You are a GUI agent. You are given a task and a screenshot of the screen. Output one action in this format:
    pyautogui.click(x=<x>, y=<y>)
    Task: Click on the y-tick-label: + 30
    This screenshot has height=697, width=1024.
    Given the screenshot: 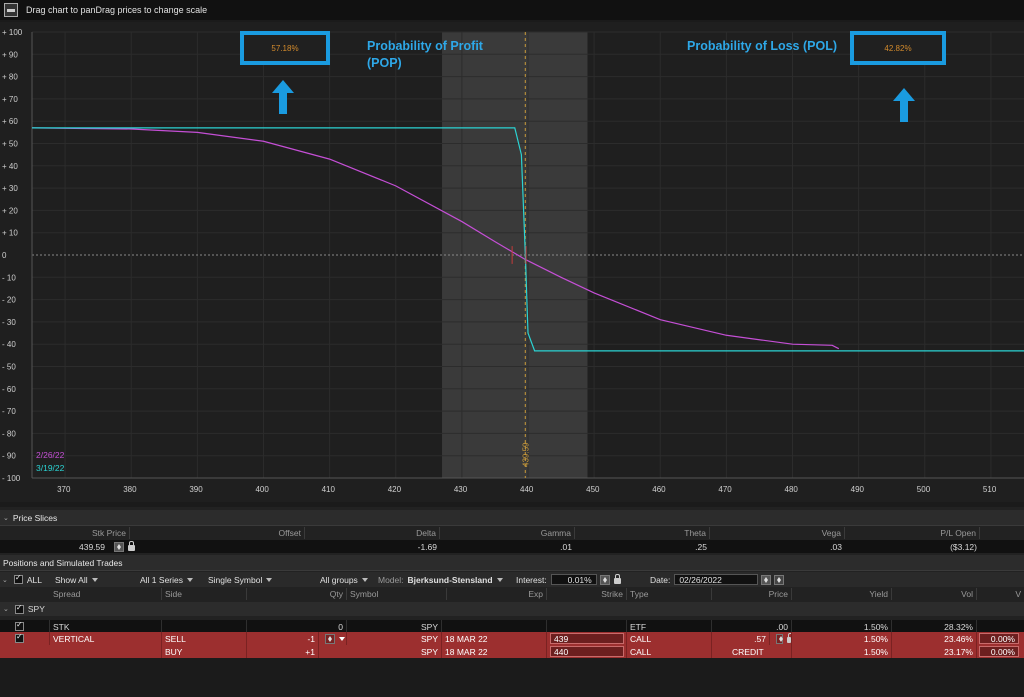 What is the action you would take?
    pyautogui.click(x=10, y=188)
    